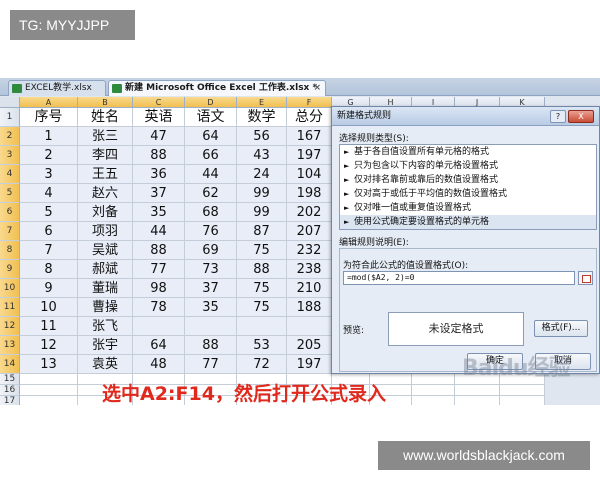 The height and width of the screenshot is (480, 600). I want to click on table-cell: 11, so click(49, 326).